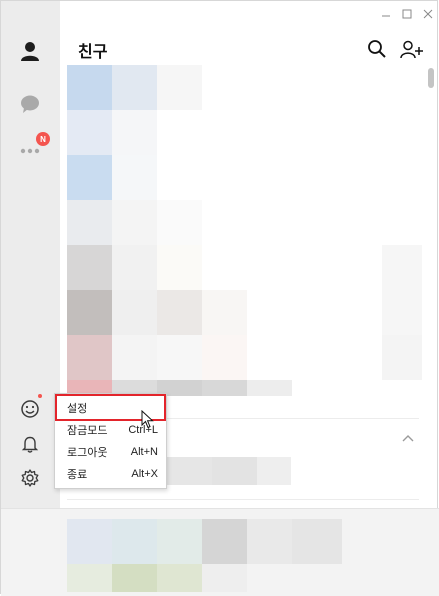  What do you see at coordinates (428, 14) in the screenshot?
I see `close-icon` at bounding box center [428, 14].